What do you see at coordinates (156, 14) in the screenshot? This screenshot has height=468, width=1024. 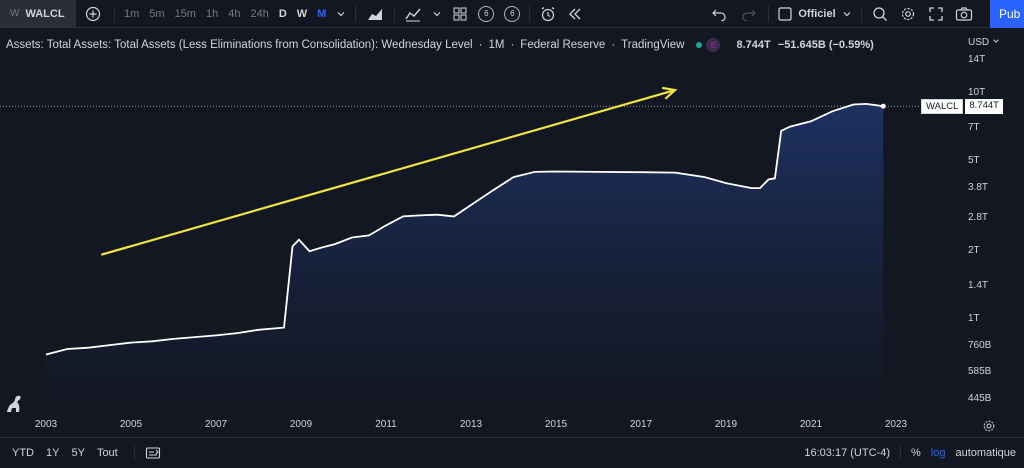 I see `interval-5m: 5m` at bounding box center [156, 14].